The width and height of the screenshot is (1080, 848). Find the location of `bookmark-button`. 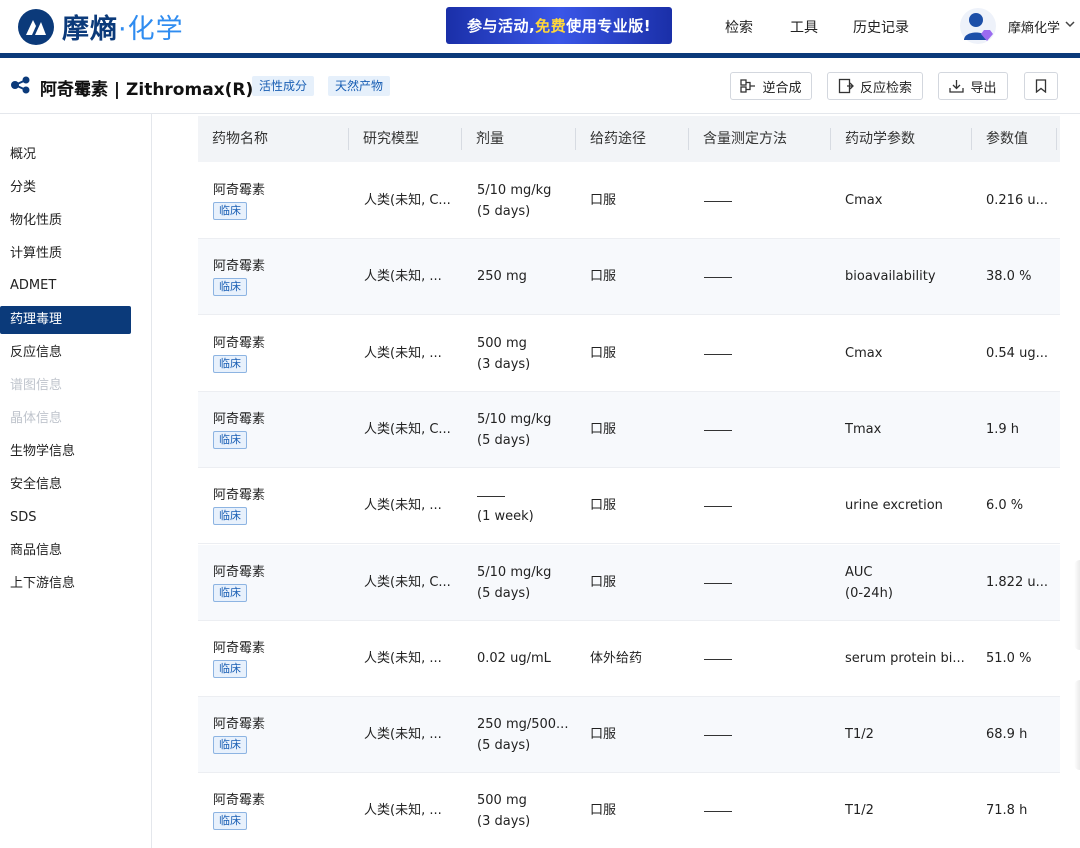

bookmark-button is located at coordinates (1041, 86).